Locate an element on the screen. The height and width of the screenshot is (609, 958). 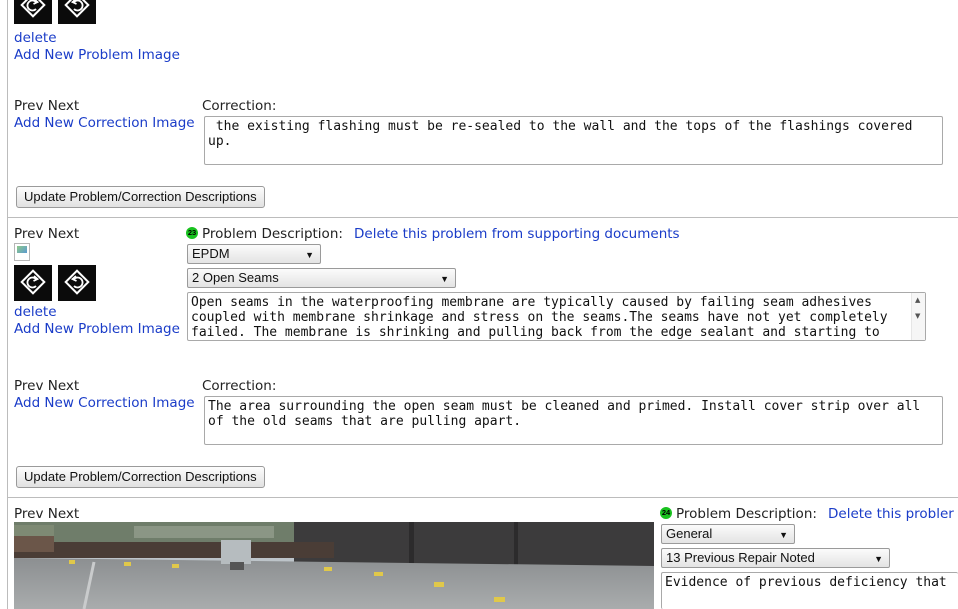
scroll-down-icon: ▼ is located at coordinates (918, 316).